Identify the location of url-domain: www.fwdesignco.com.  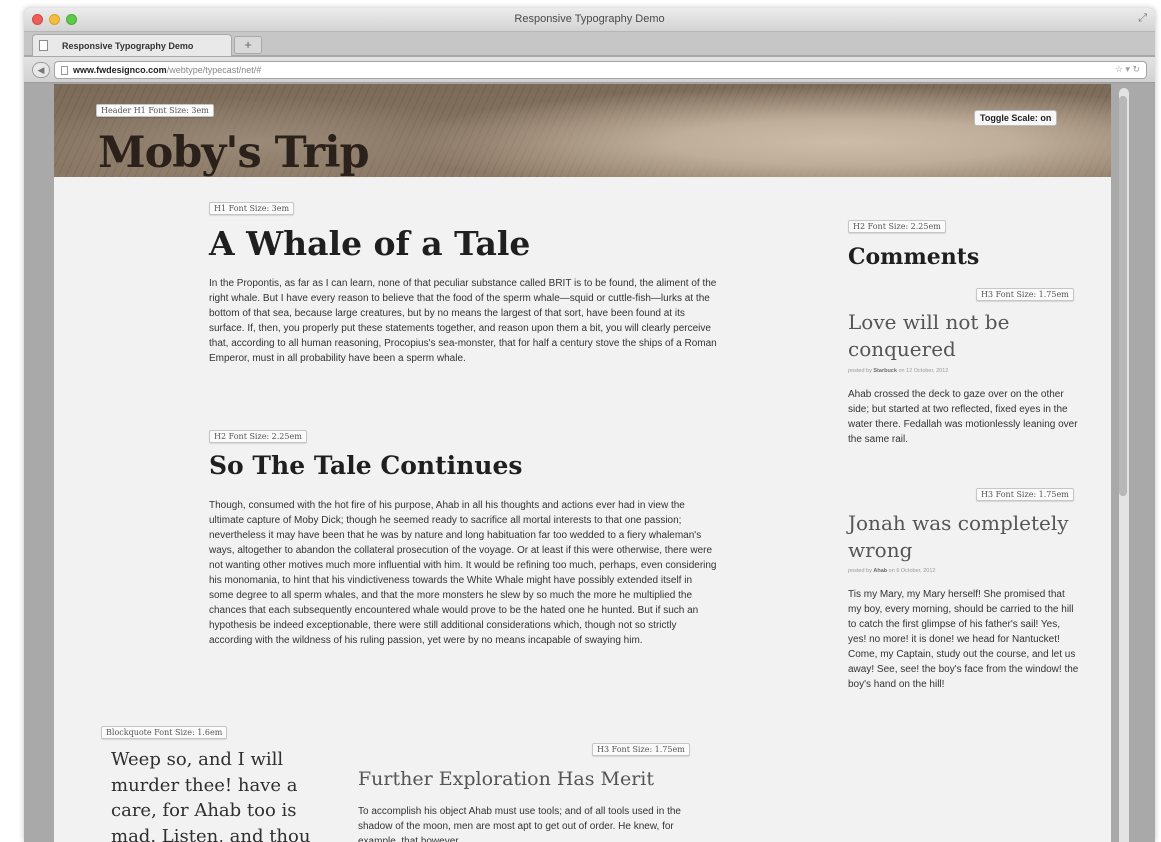
(120, 70).